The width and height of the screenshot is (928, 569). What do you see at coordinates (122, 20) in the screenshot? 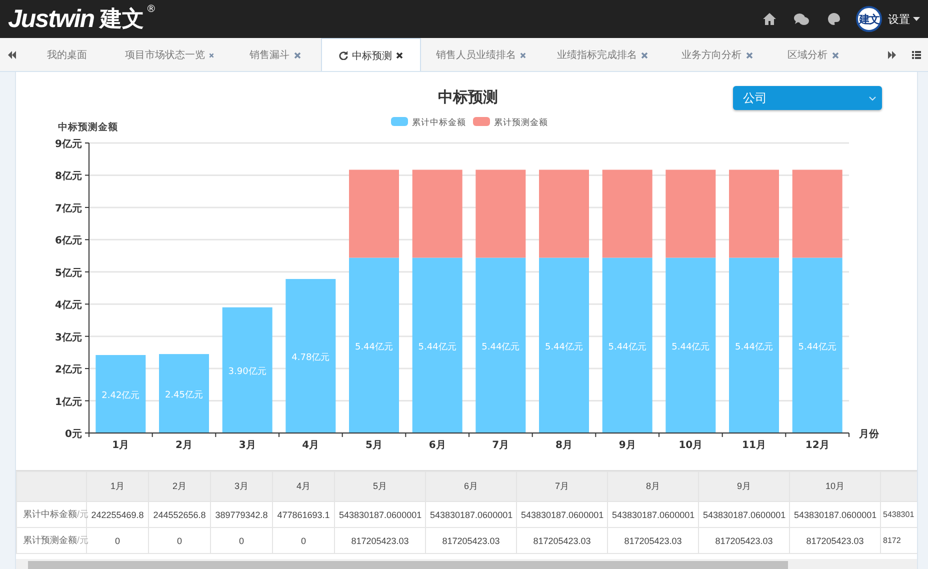
I see `logo-text: 建文` at bounding box center [122, 20].